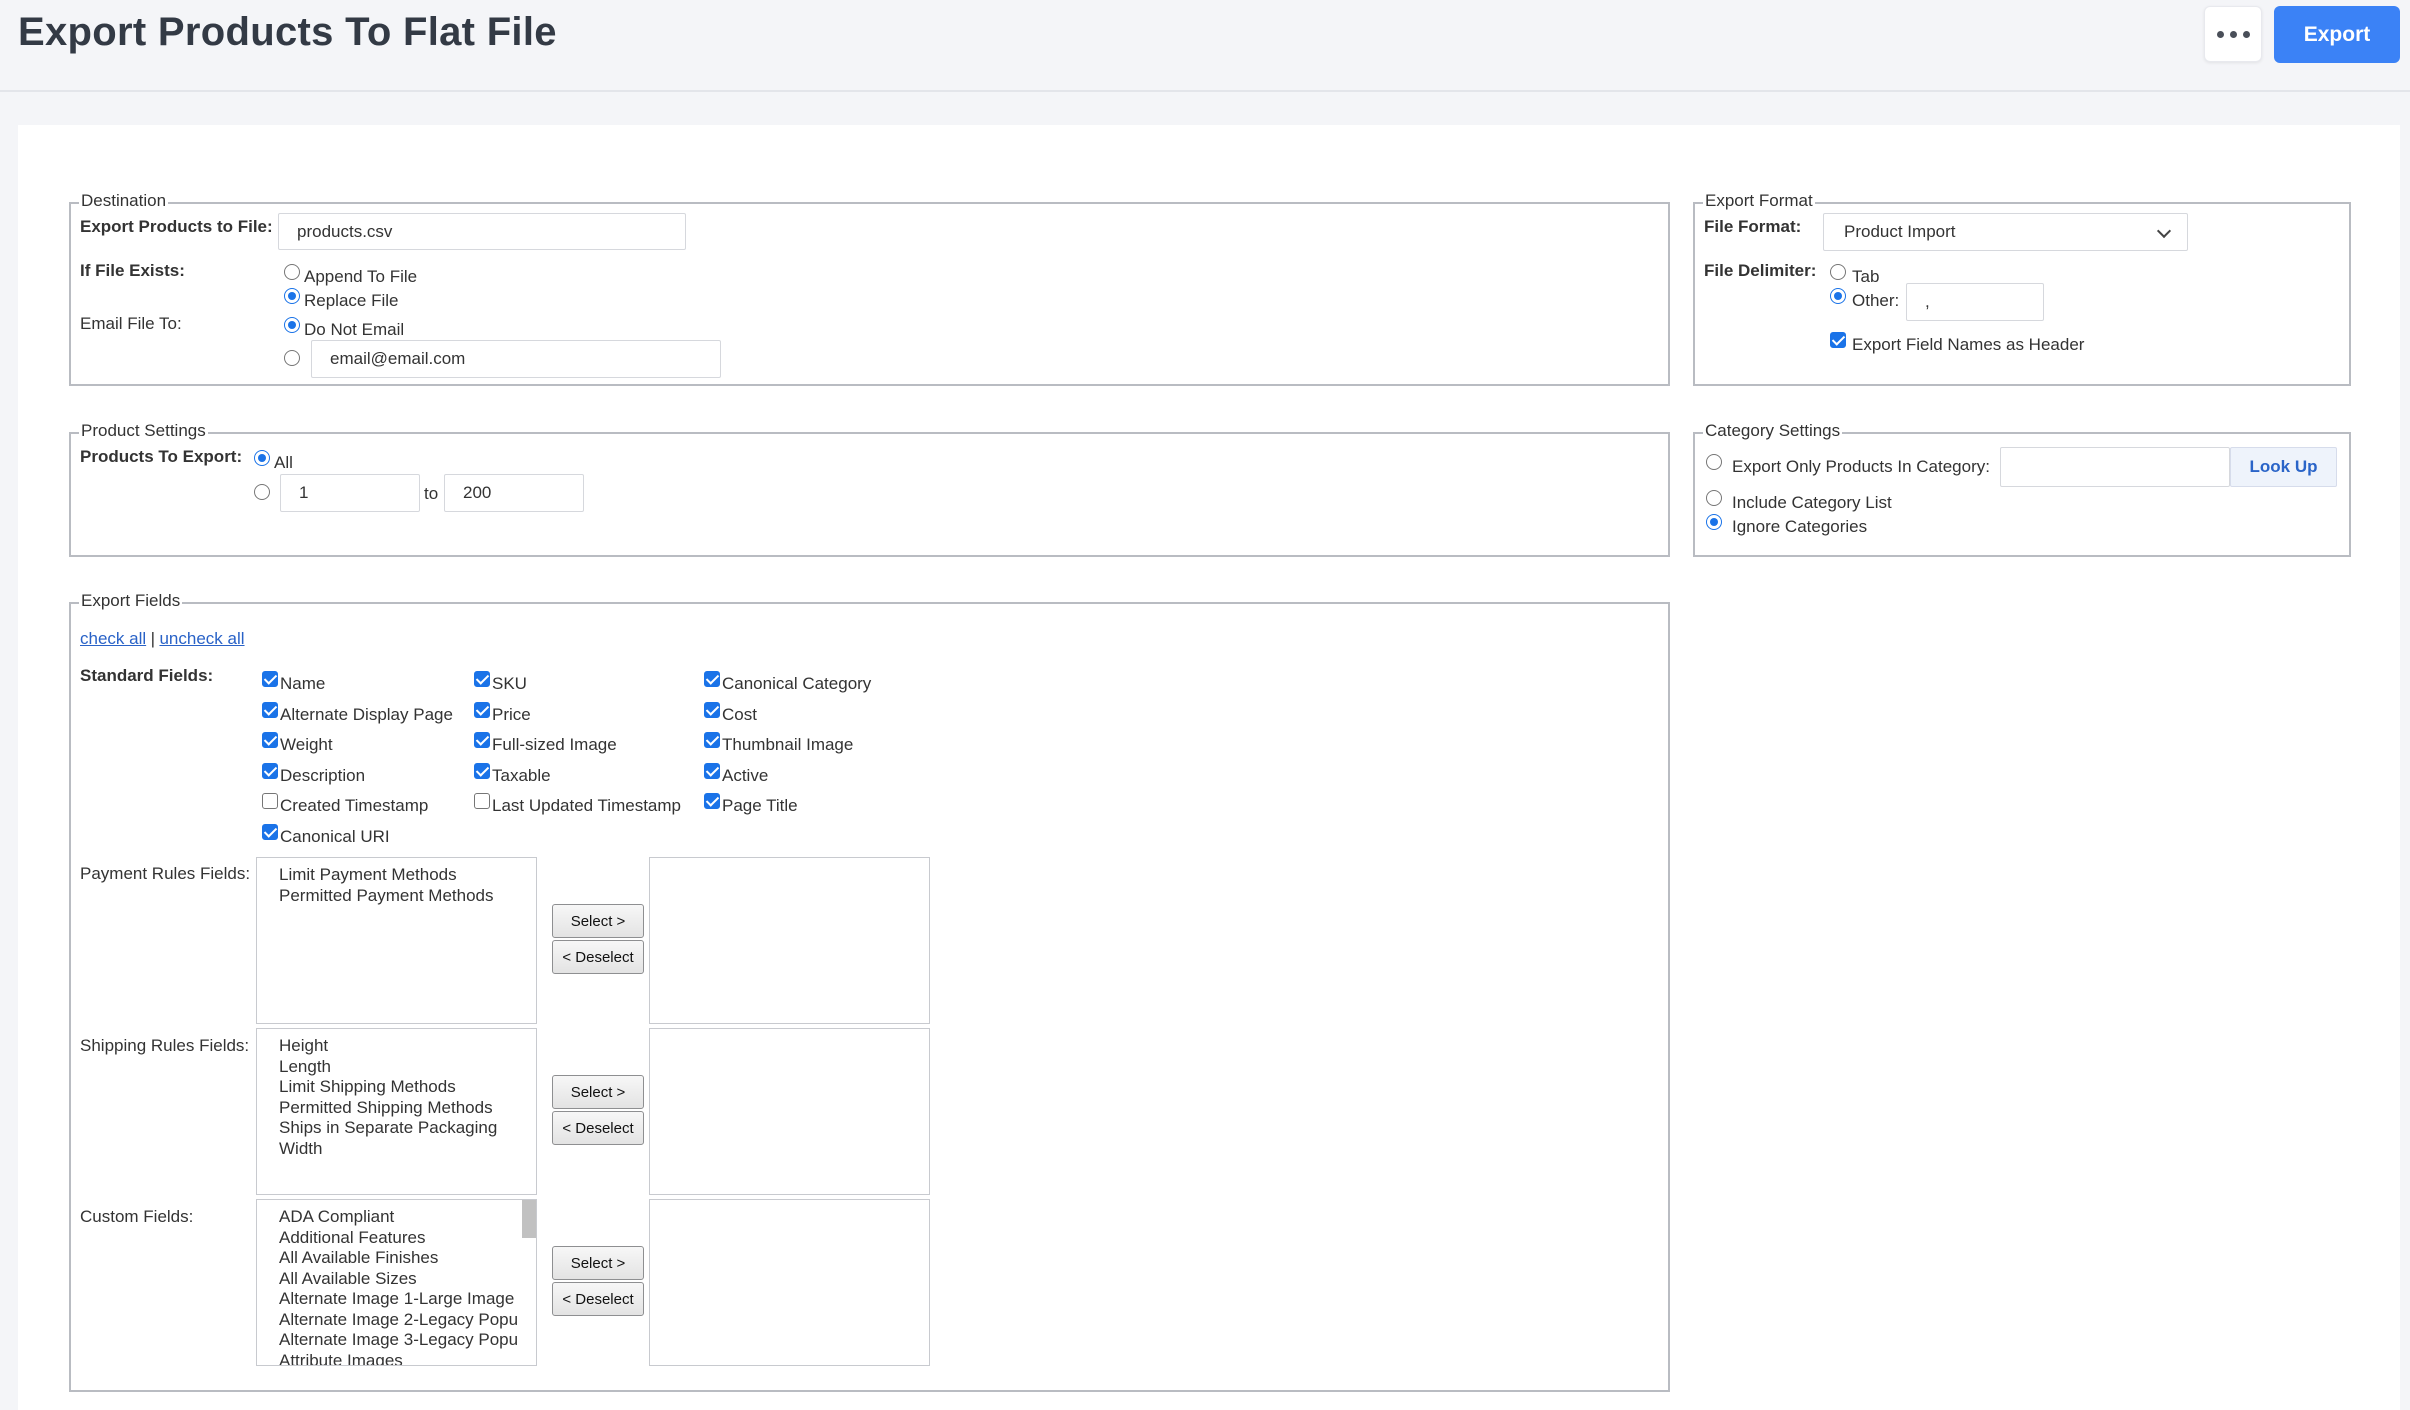 This screenshot has width=2410, height=1410. Describe the element at coordinates (270, 679) in the screenshot. I see `field-checkbox-name` at that location.